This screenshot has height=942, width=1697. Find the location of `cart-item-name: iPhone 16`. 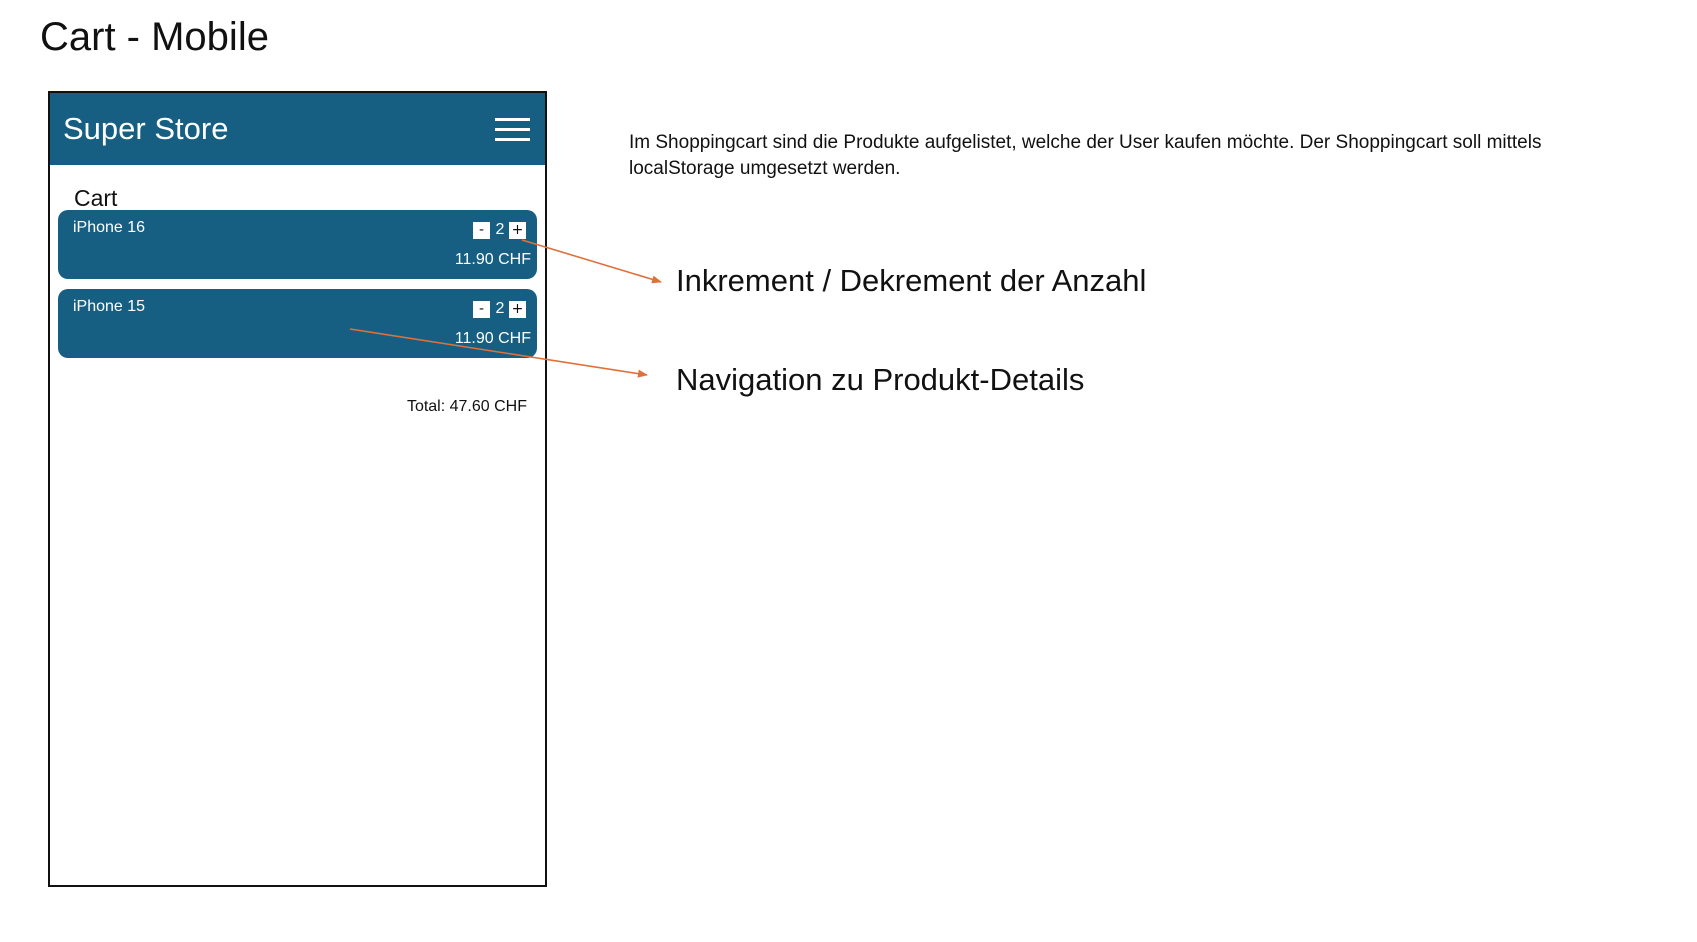

cart-item-name: iPhone 16 is located at coordinates (109, 227).